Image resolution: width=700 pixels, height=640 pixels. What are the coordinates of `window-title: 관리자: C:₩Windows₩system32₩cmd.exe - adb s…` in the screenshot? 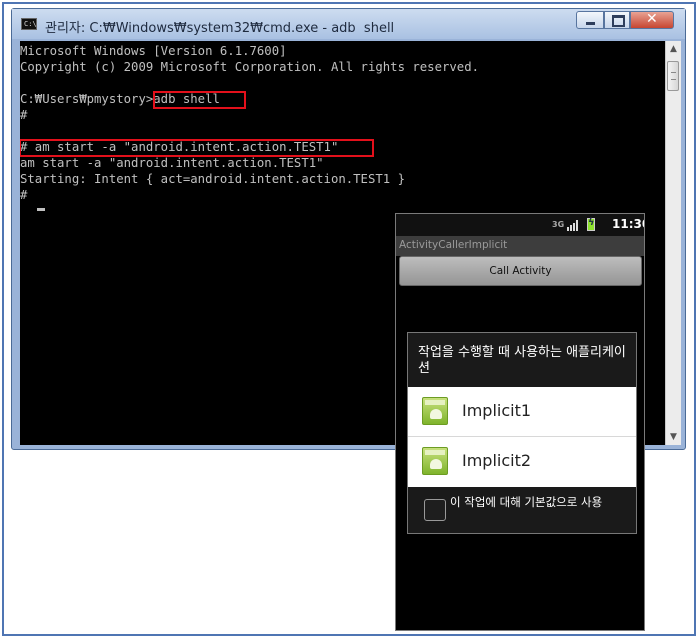 It's located at (220, 28).